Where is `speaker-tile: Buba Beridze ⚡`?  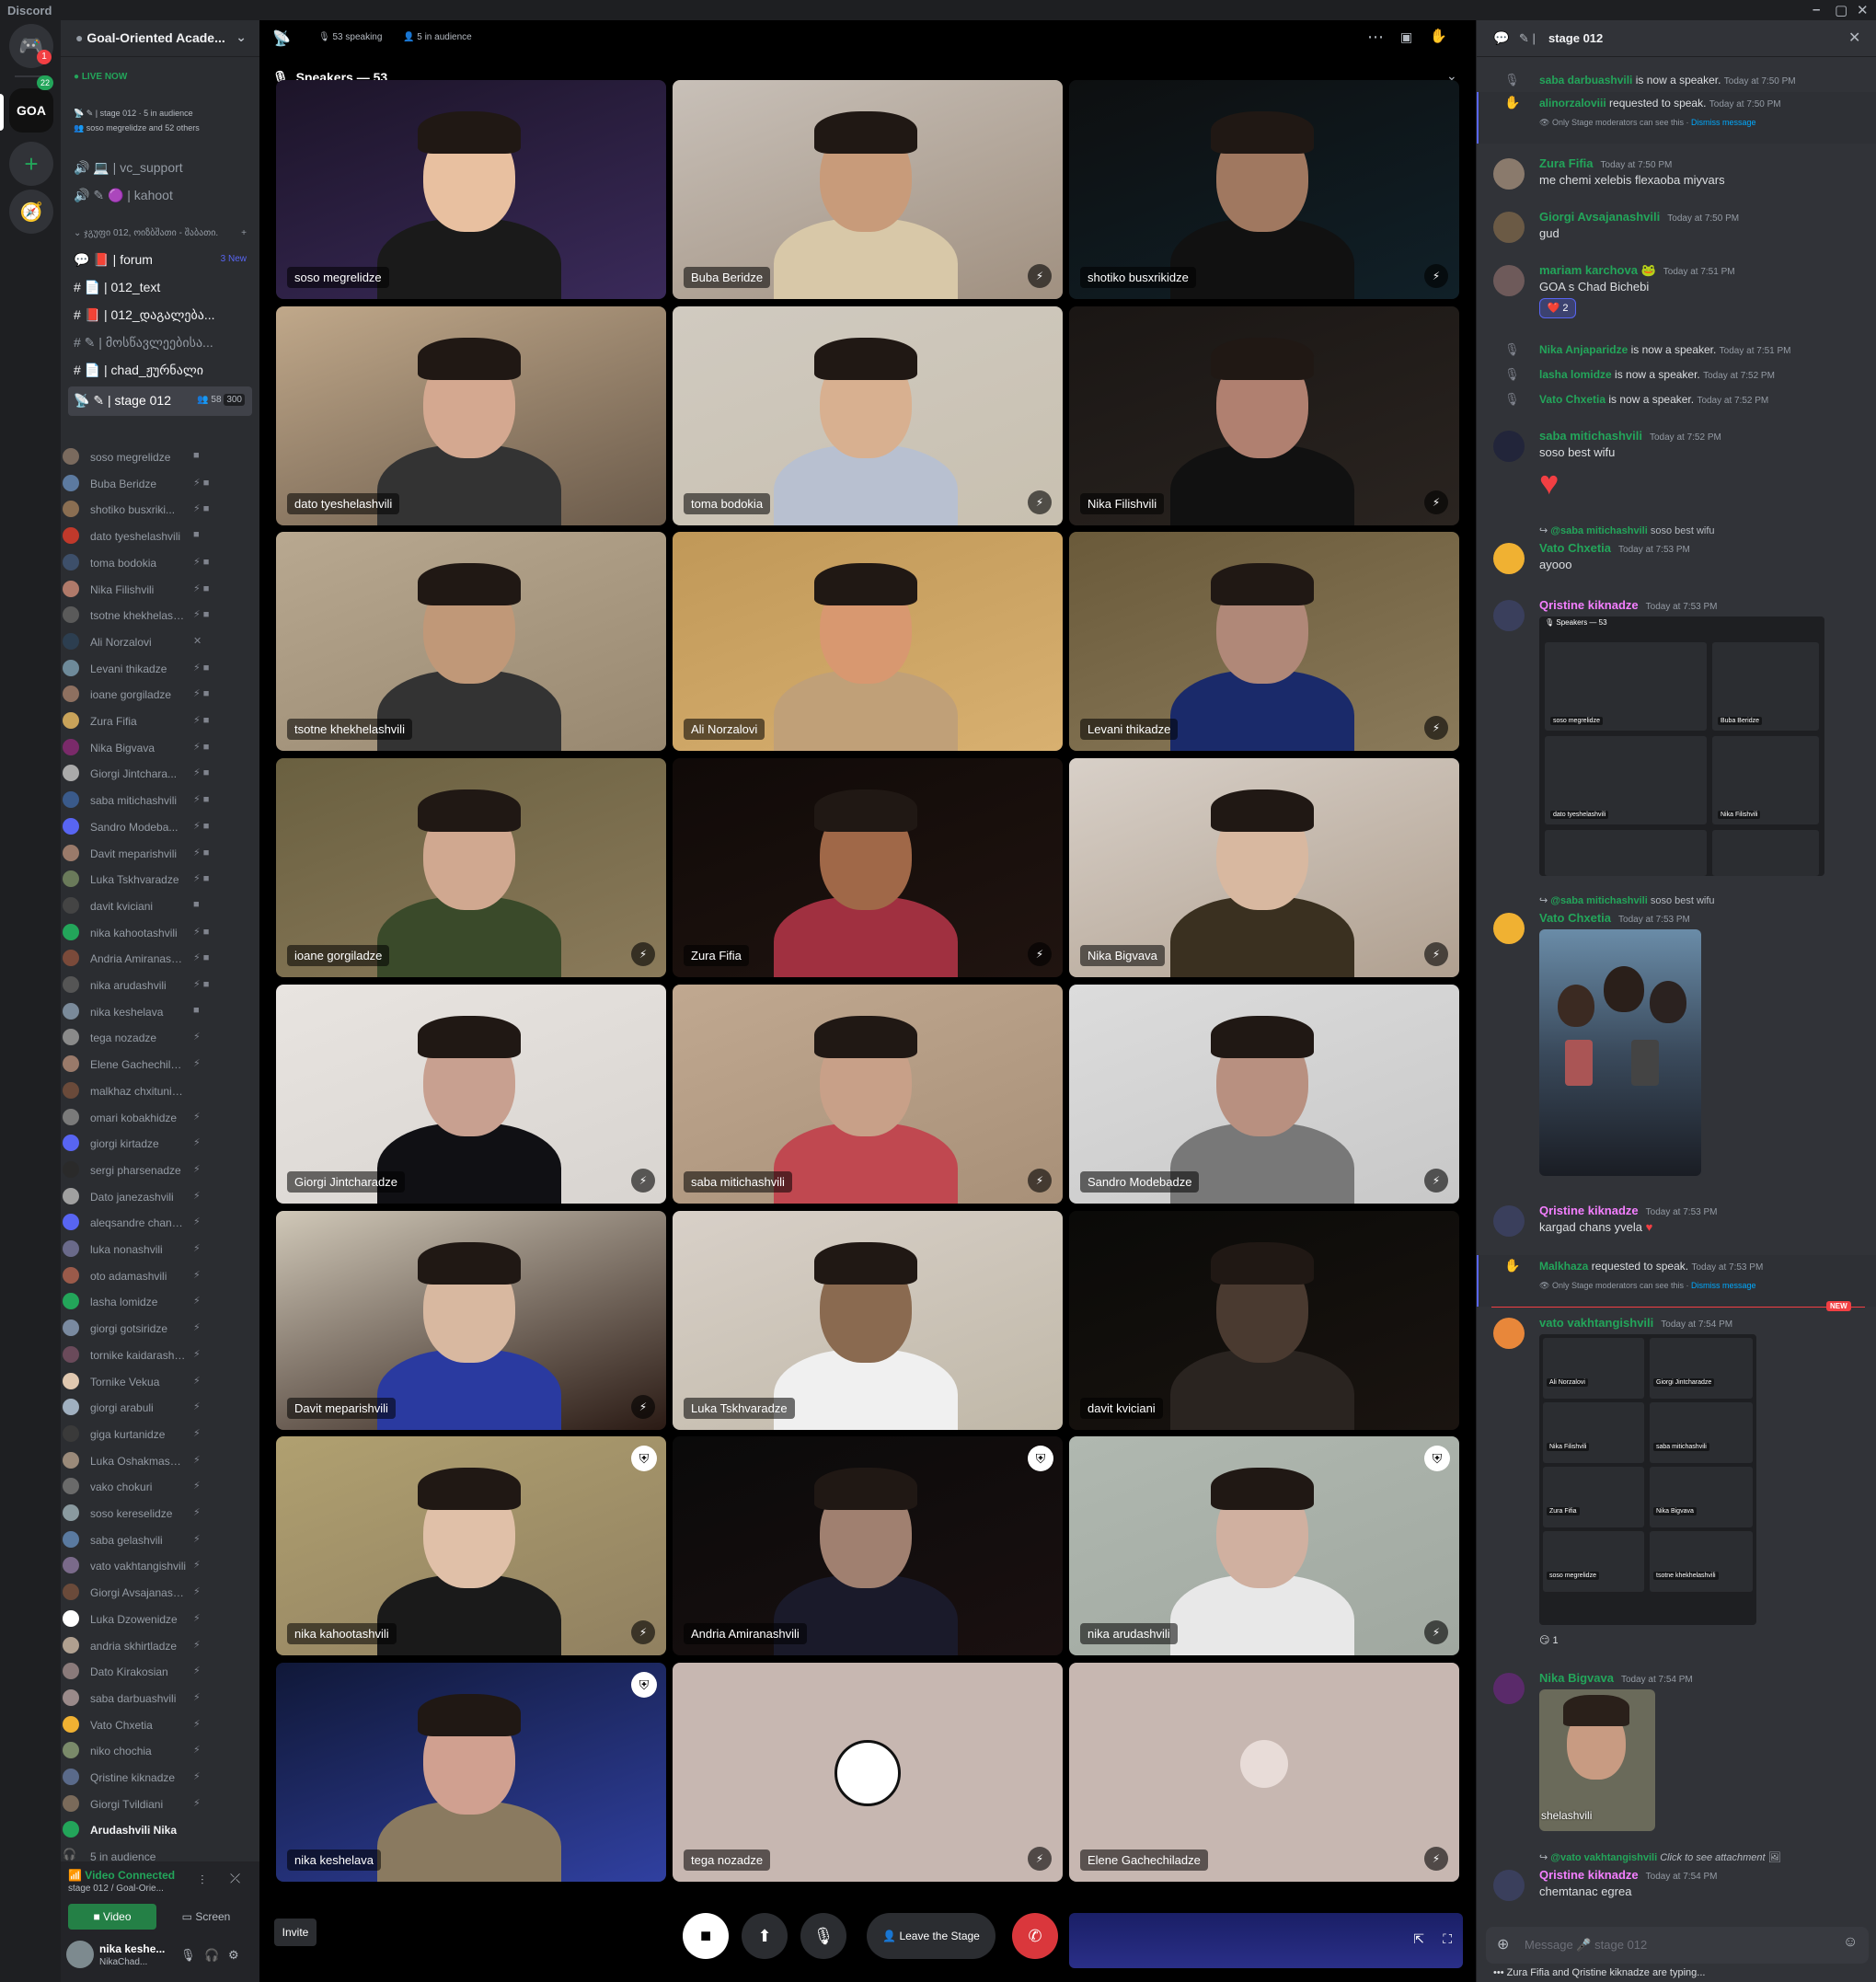 speaker-tile: Buba Beridze ⚡ is located at coordinates (868, 190).